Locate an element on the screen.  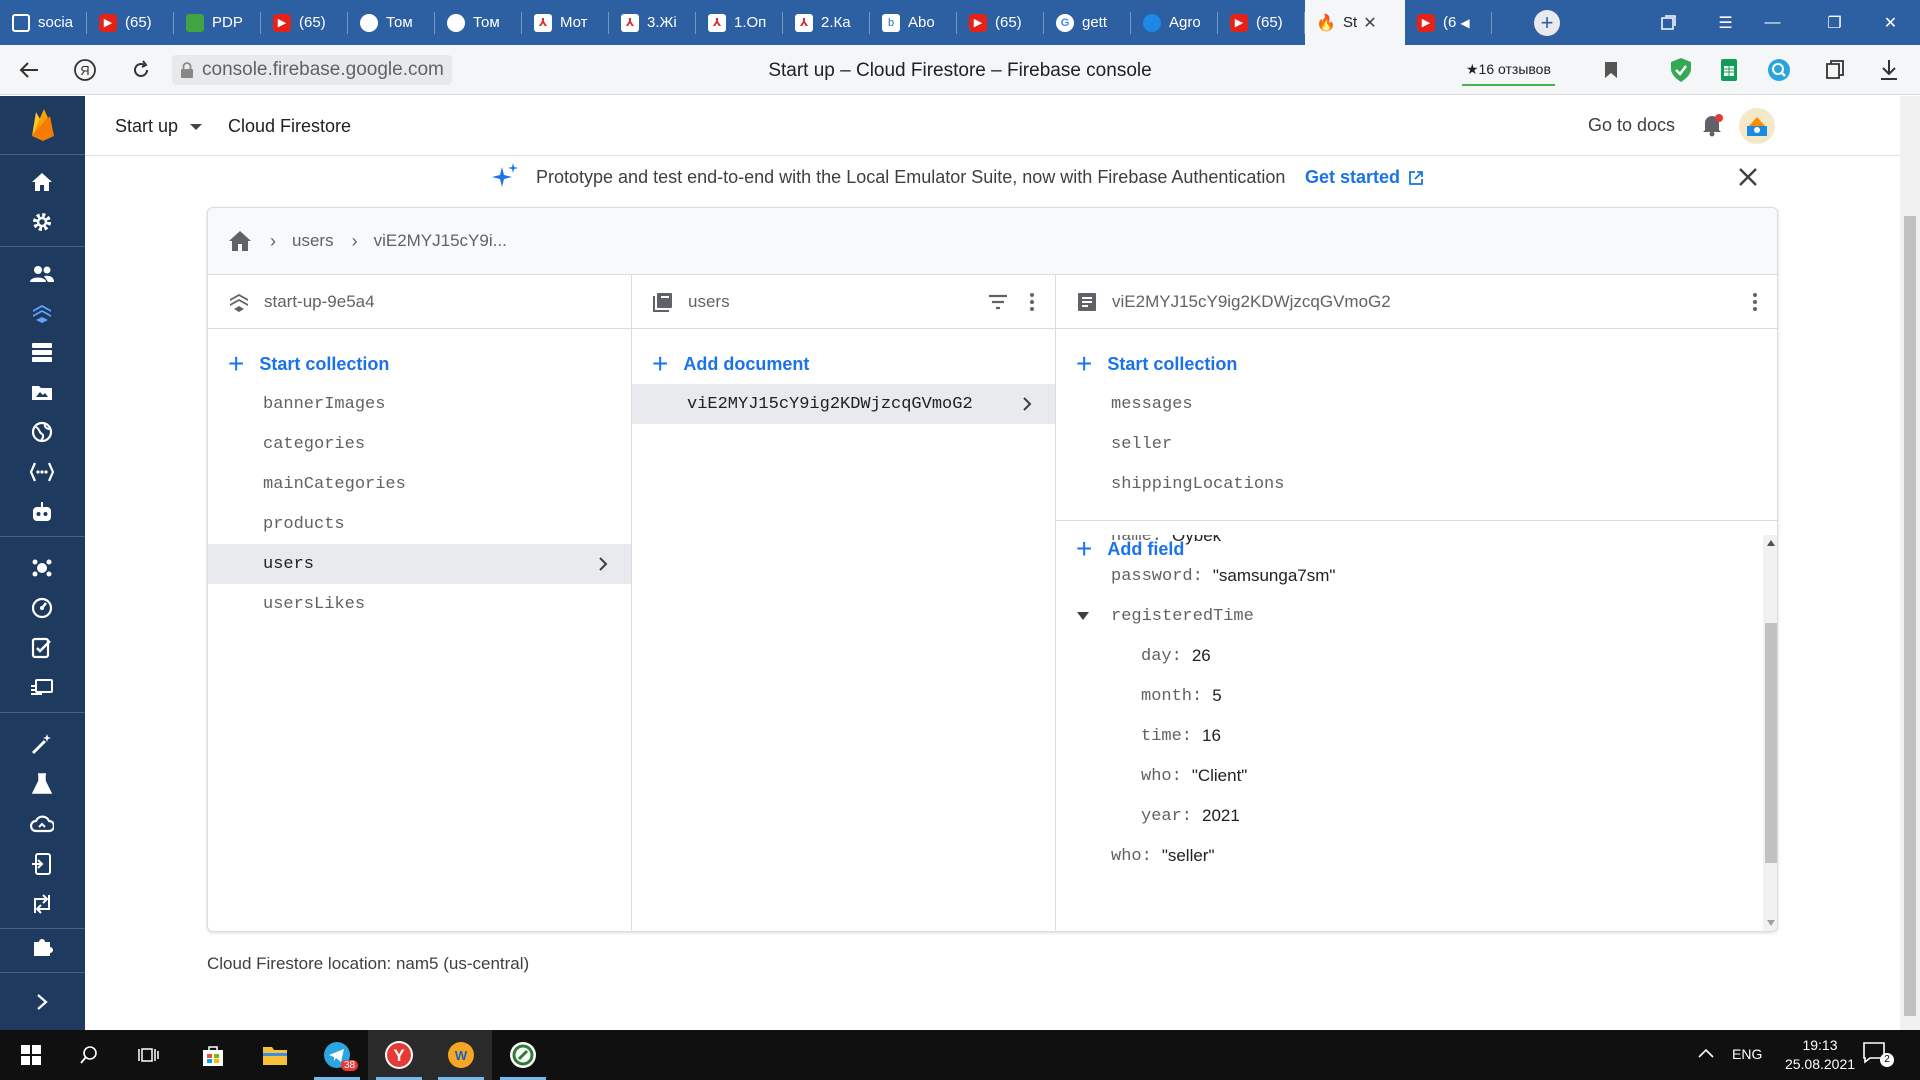
filter-icon is located at coordinates (998, 302).